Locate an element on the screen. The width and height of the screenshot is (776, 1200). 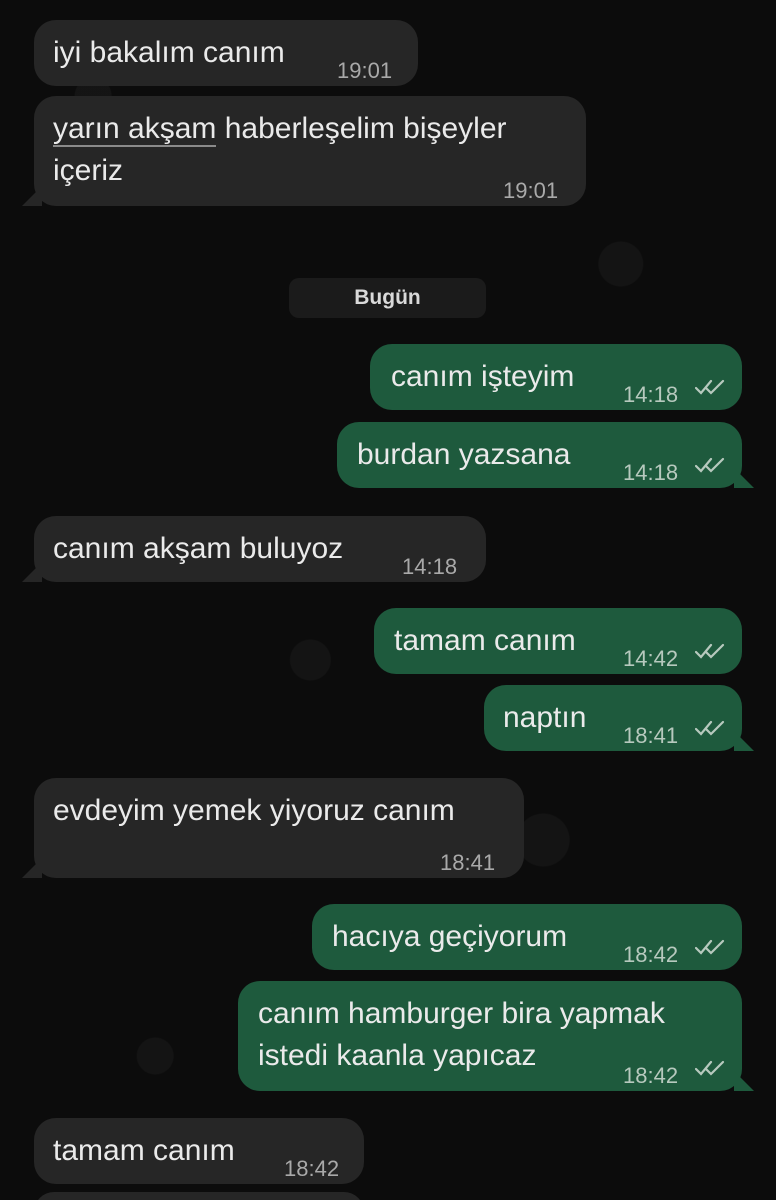
message-time: 14:42 is located at coordinates (651, 658).